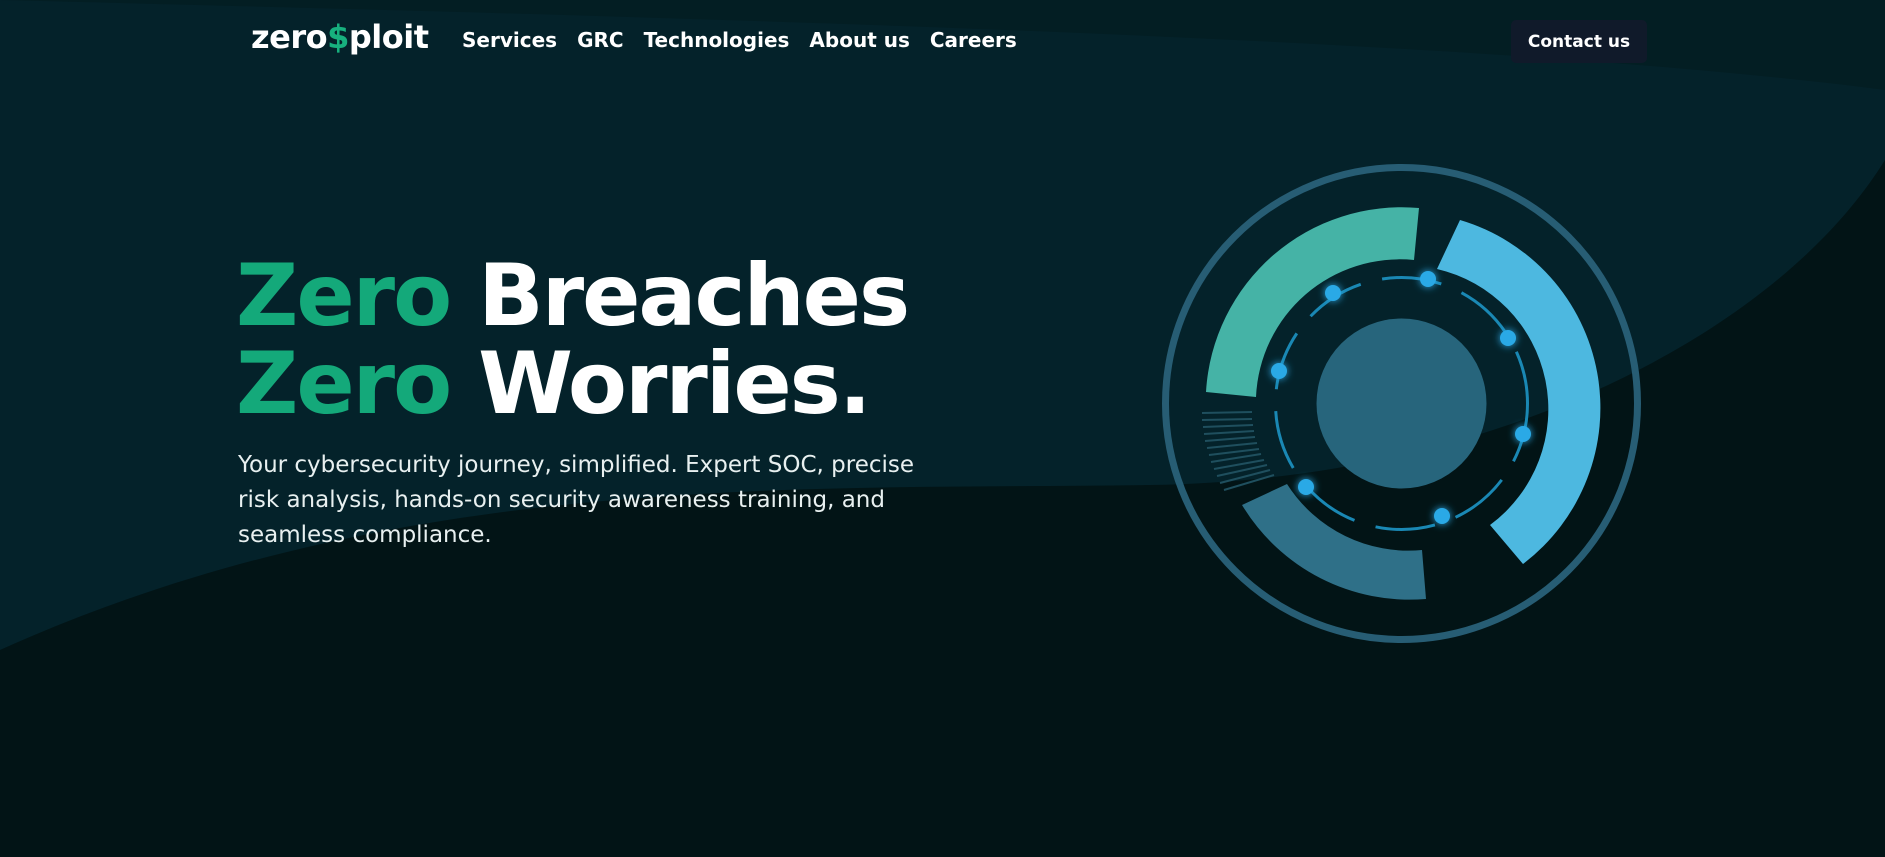 The height and width of the screenshot is (857, 1885). Describe the element at coordinates (1579, 41) in the screenshot. I see `contact-us-button: Contact us` at that location.